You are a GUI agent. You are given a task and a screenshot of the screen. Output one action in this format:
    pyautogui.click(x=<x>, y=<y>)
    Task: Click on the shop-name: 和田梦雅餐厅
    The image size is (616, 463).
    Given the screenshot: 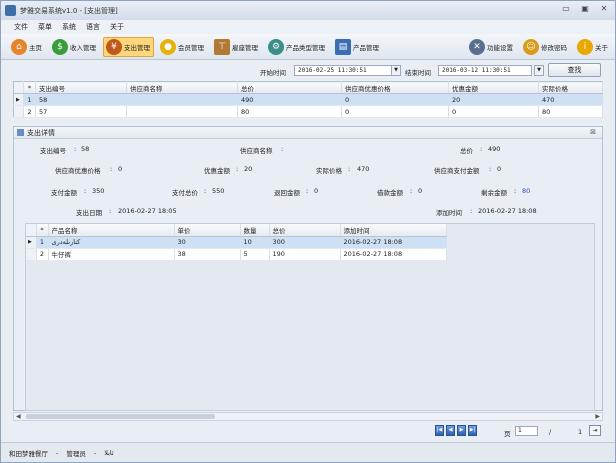 What is the action you would take?
    pyautogui.click(x=28, y=453)
    